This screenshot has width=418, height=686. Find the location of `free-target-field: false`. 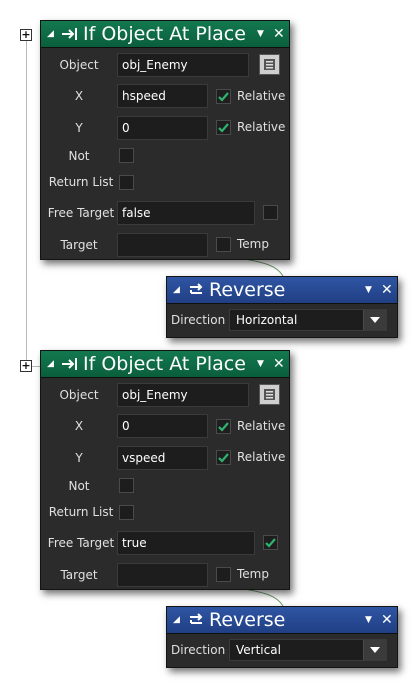

free-target-field: false is located at coordinates (186, 213).